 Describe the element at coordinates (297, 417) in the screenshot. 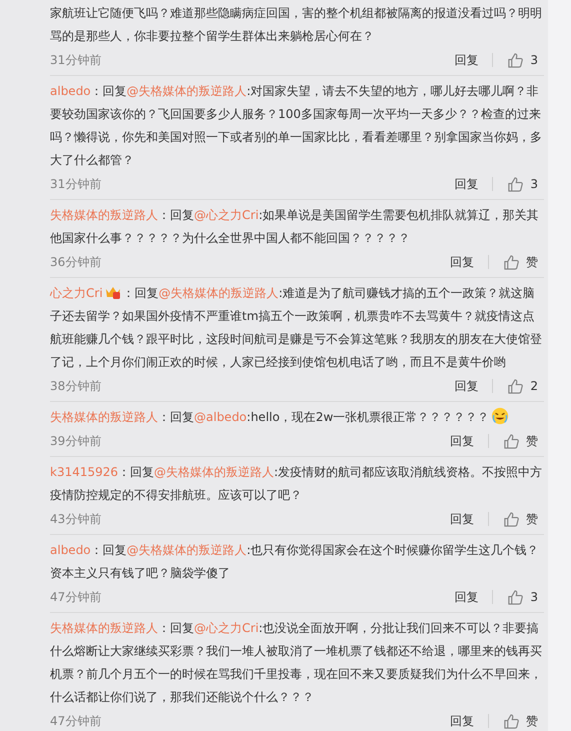

I see `comment-text: 失格媒体的叛逆路人：回复@albedo:hello，现在2w一张机票很正常？？？？？？` at that location.